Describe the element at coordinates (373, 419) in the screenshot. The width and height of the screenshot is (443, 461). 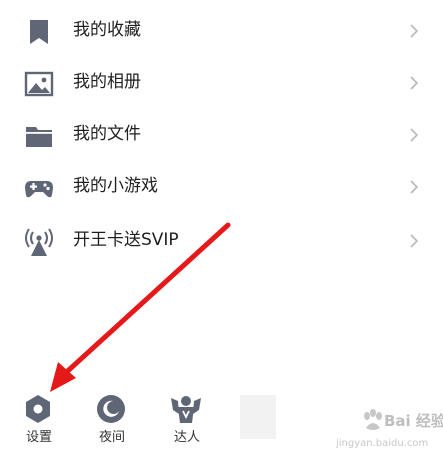
I see `paw-icon` at that location.